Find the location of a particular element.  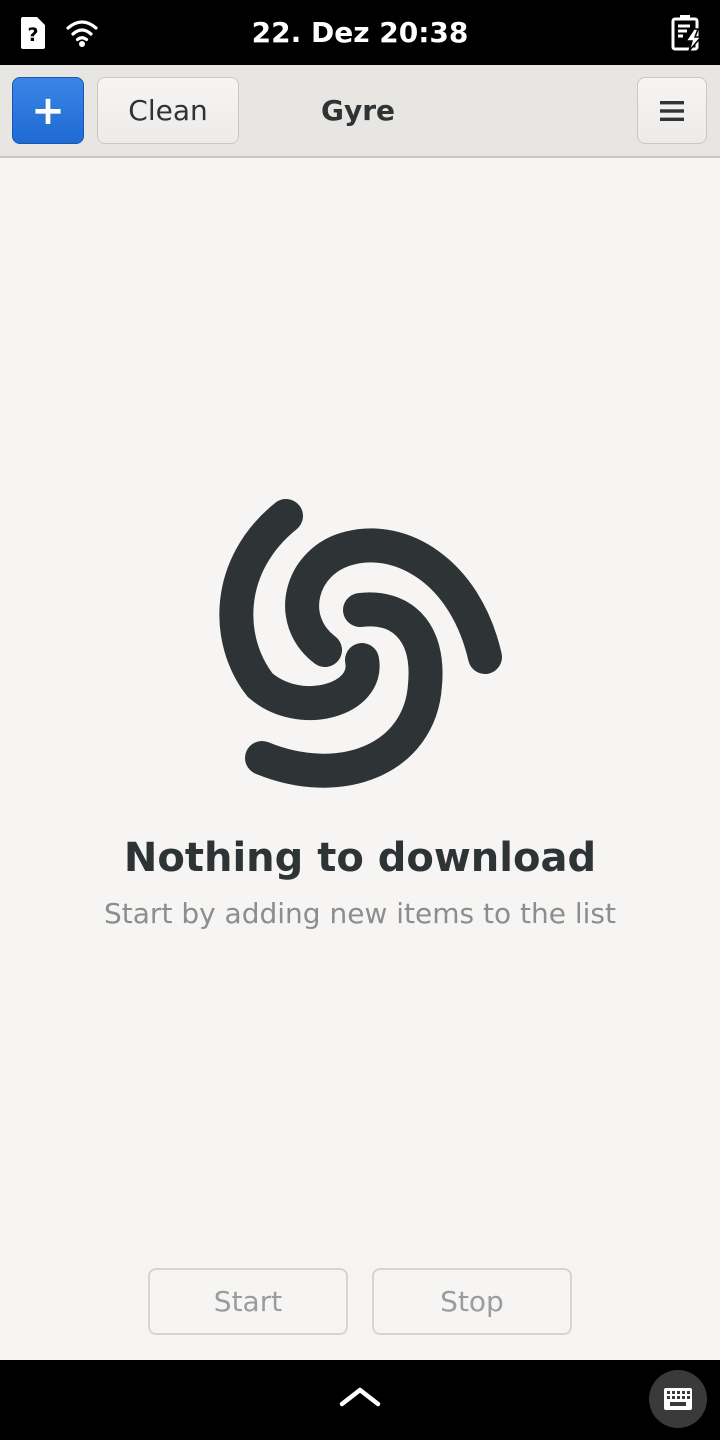

chevron-up-icon is located at coordinates (360, 1396).